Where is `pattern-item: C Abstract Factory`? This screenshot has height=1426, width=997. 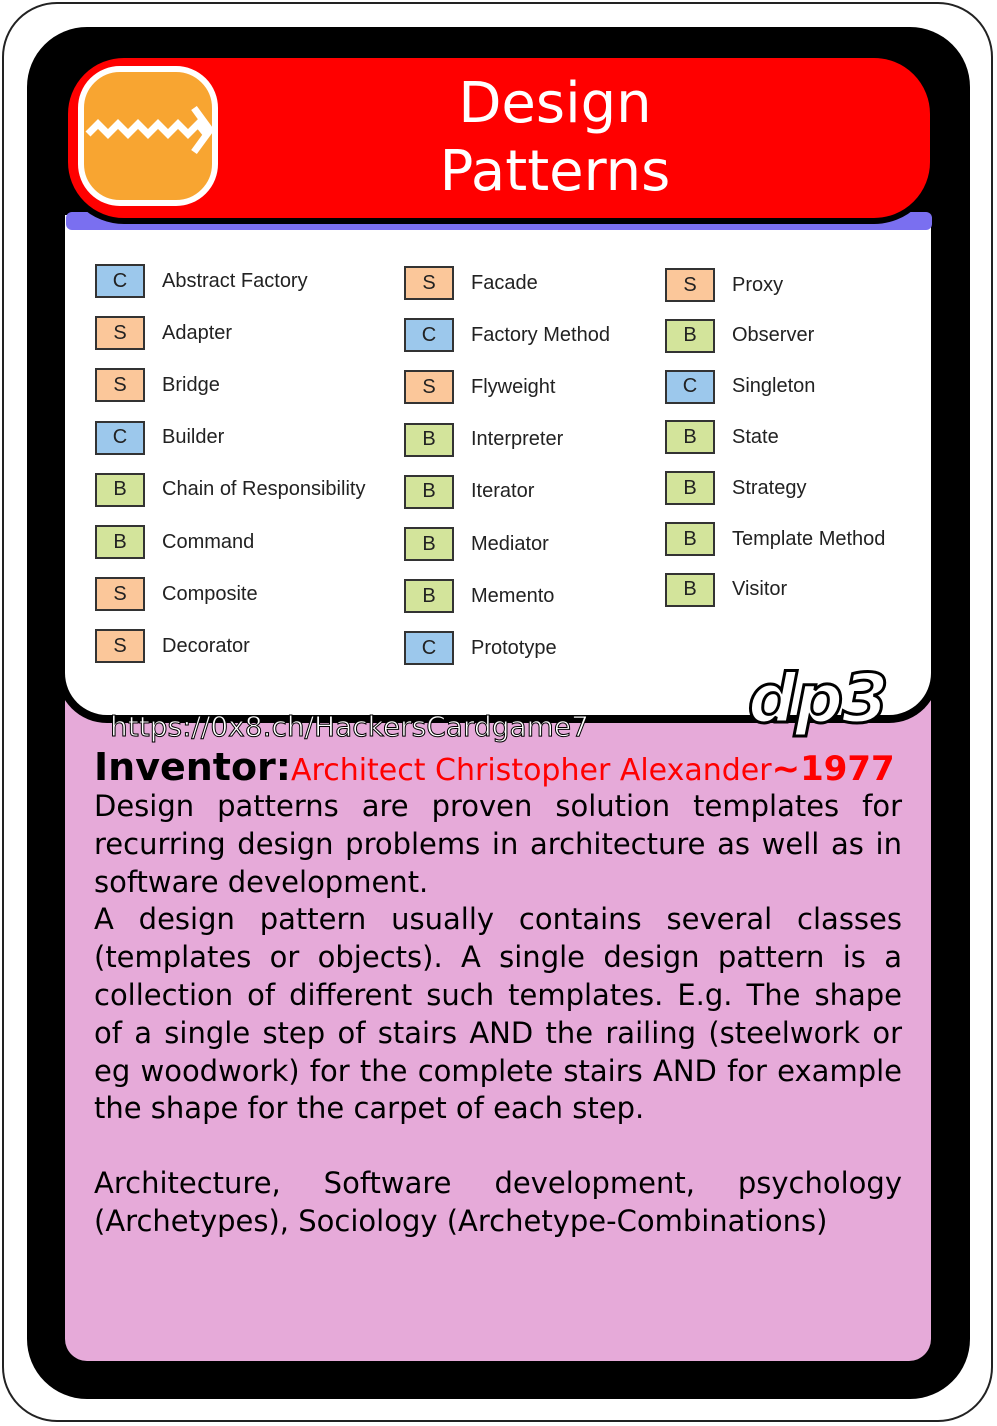
pattern-item: C Abstract Factory is located at coordinates (201, 281).